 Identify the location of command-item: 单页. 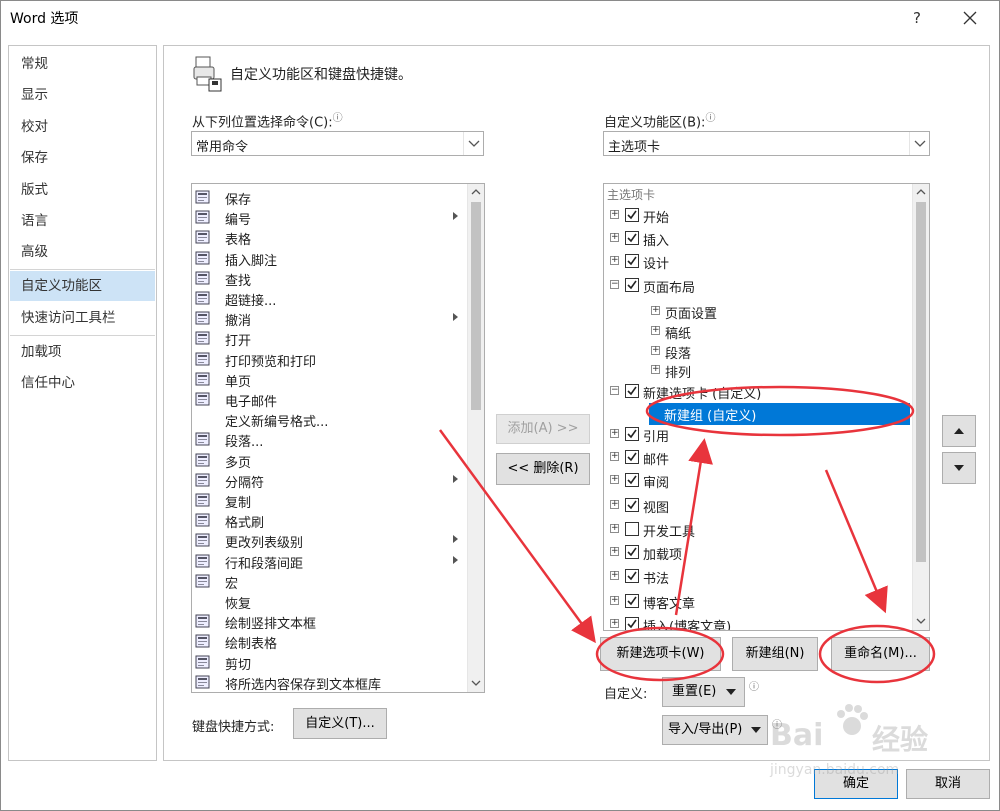
(322, 379).